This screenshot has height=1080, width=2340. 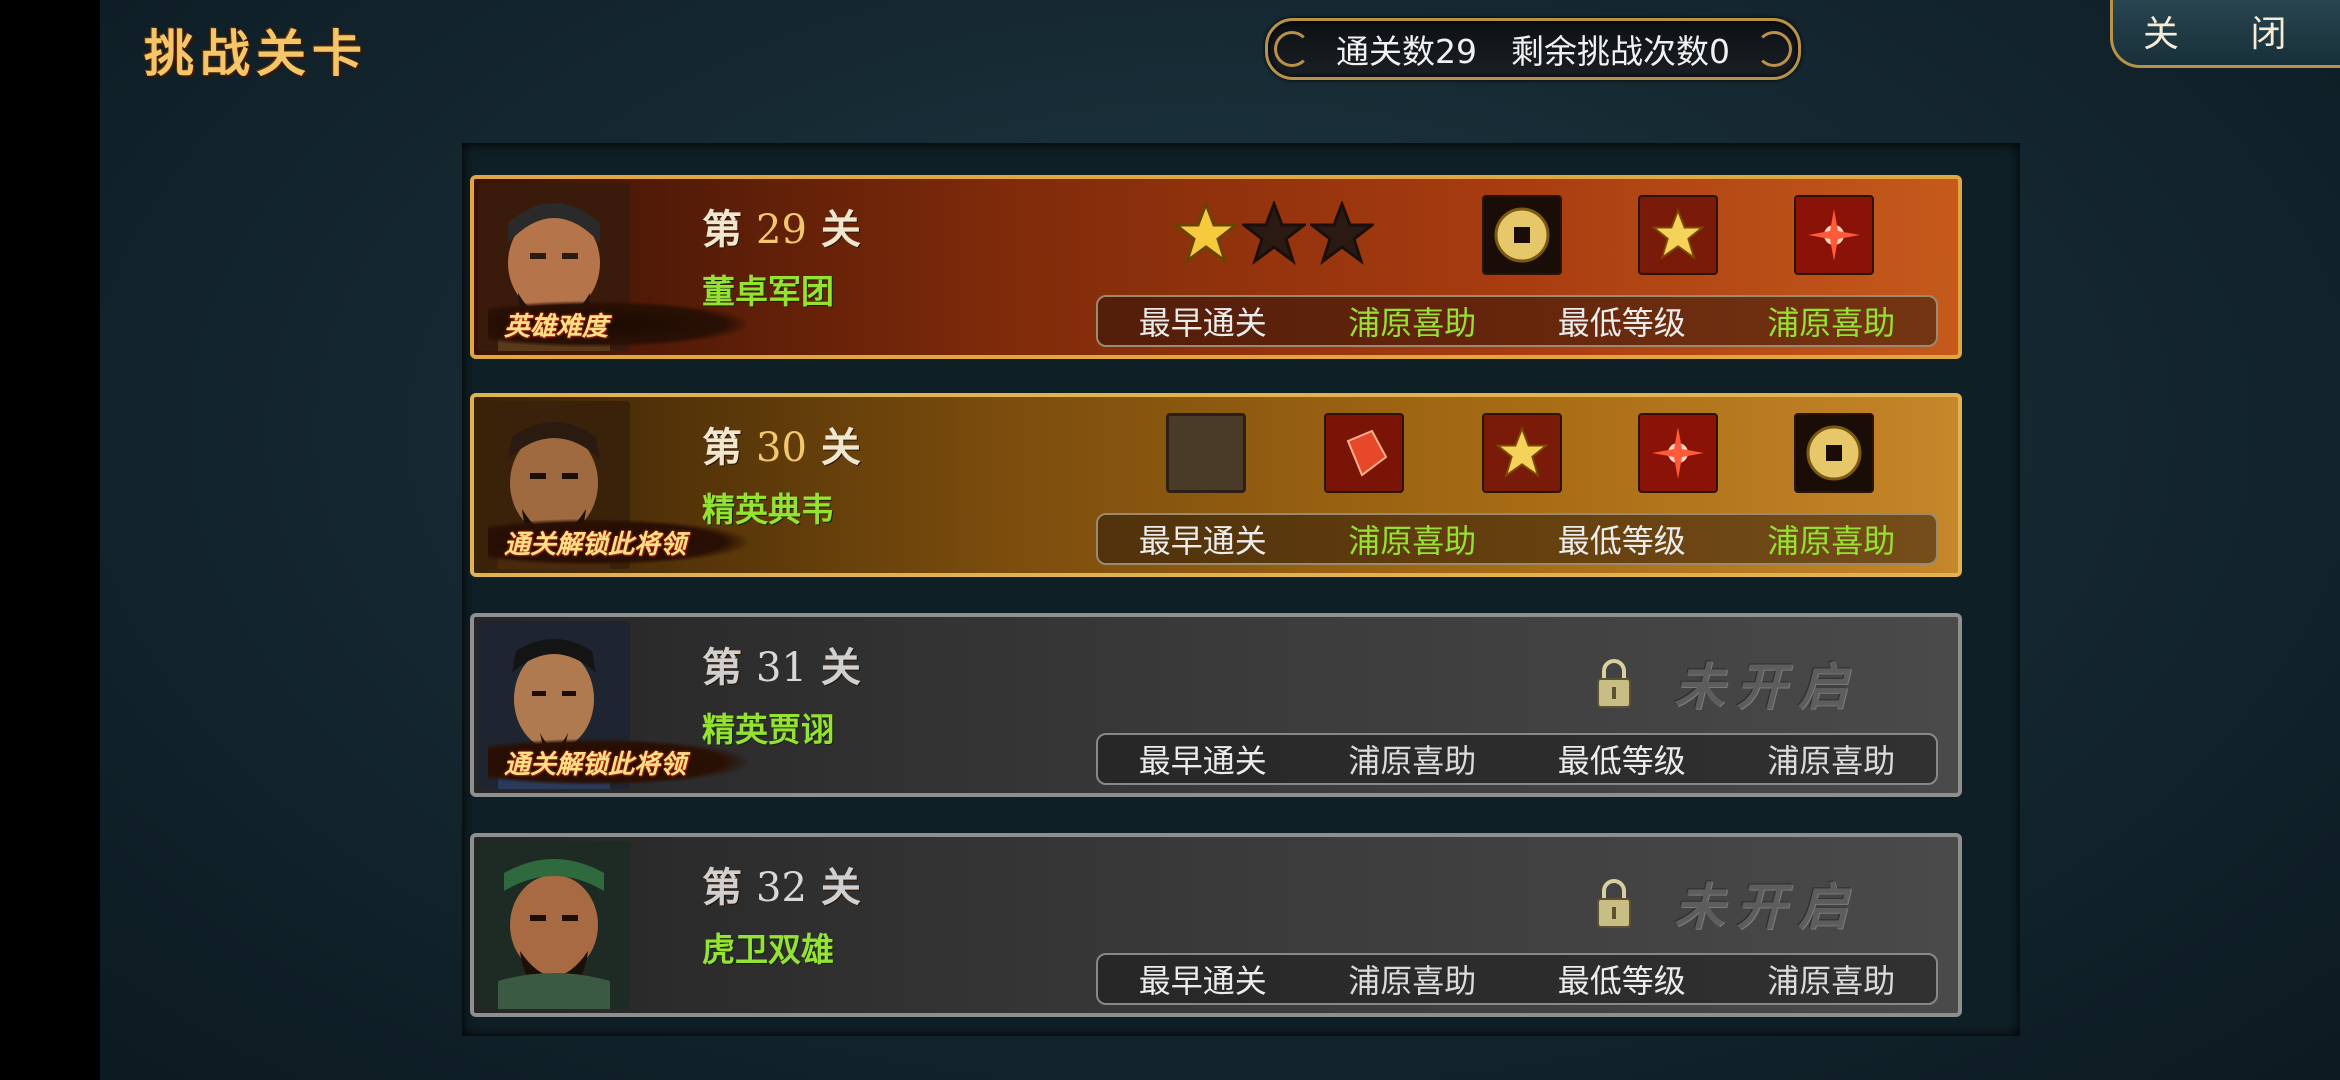 What do you see at coordinates (256, 53) in the screenshot?
I see `page-title: 挑战关卡` at bounding box center [256, 53].